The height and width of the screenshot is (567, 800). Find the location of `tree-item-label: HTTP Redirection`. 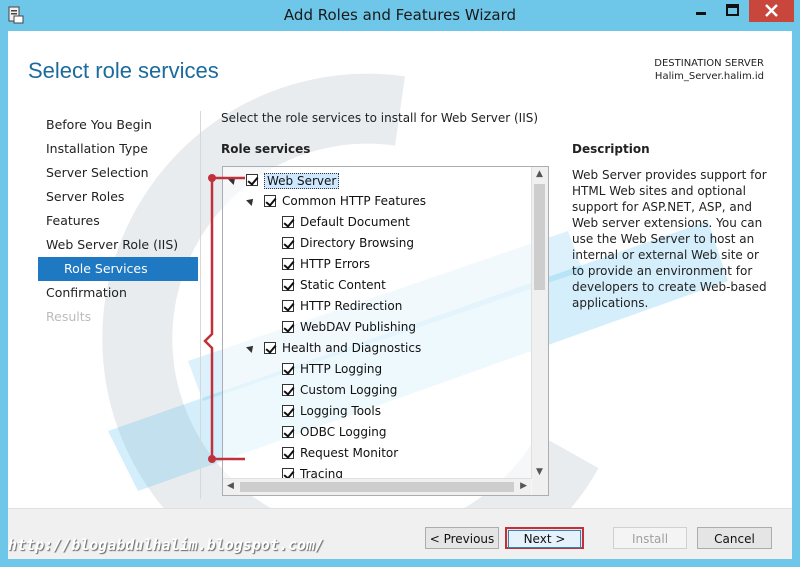

tree-item-label: HTTP Redirection is located at coordinates (351, 306).